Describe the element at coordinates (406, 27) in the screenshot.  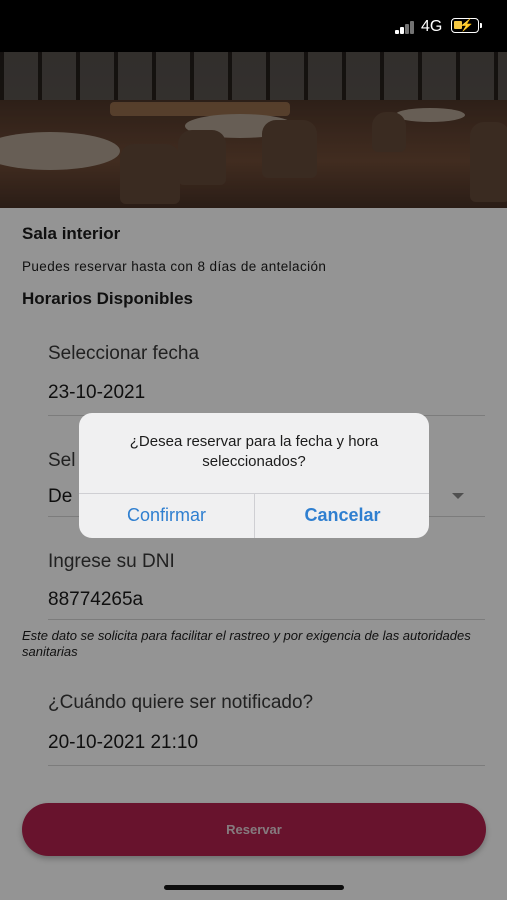
I see `signal-icon` at that location.